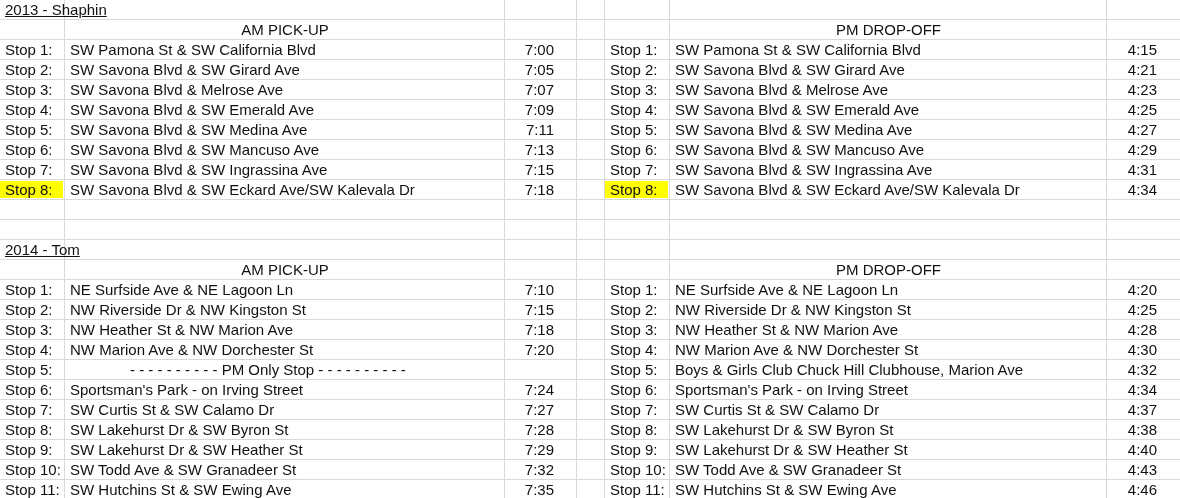  What do you see at coordinates (1142, 369) in the screenshot?
I see `time-text: 4:32` at bounding box center [1142, 369].